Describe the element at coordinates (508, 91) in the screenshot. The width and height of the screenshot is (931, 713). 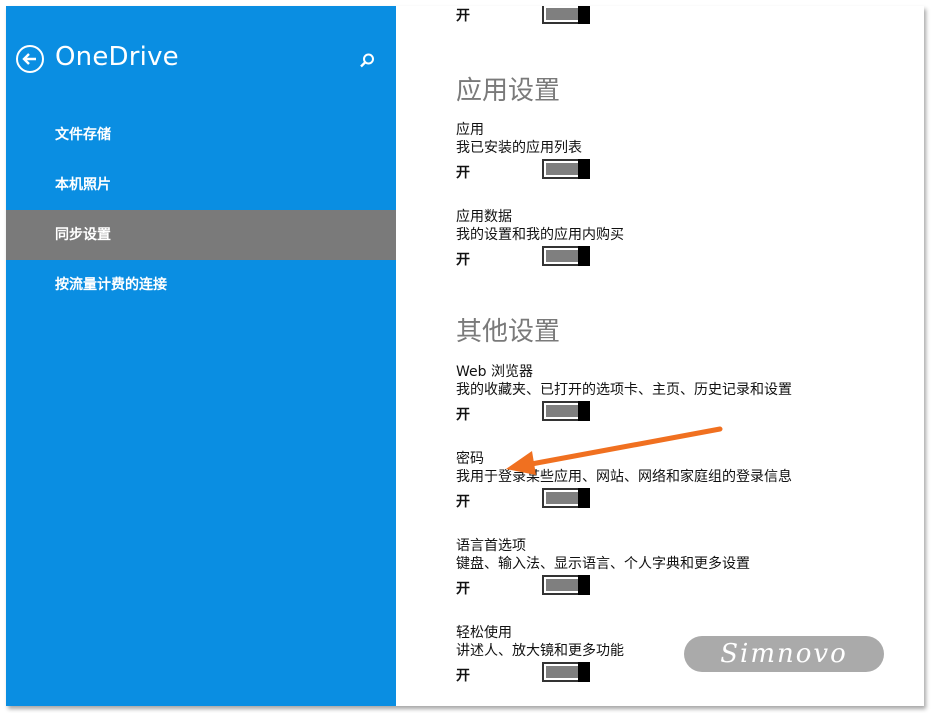
I see `section-title-app-settings: 应用设置` at that location.